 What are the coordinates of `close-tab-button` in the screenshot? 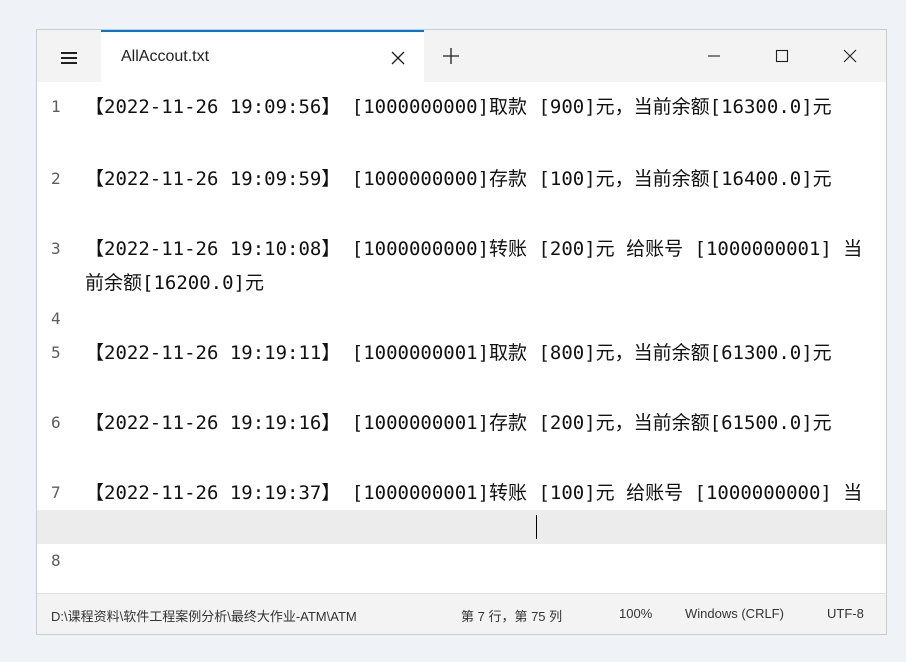 It's located at (398, 58).